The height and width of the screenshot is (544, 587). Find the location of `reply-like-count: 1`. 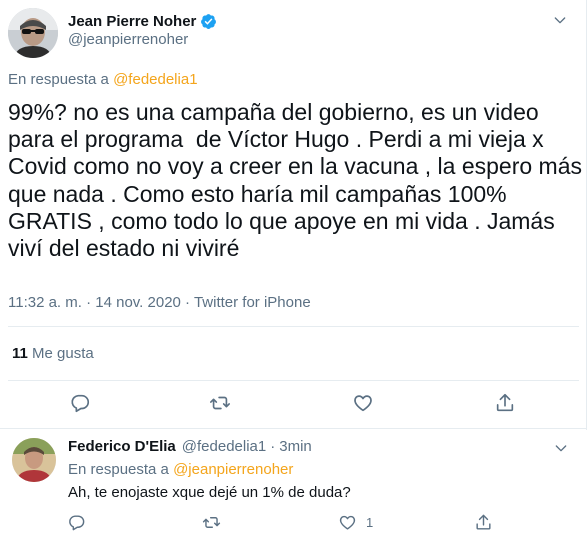

reply-like-count: 1 is located at coordinates (370, 522).